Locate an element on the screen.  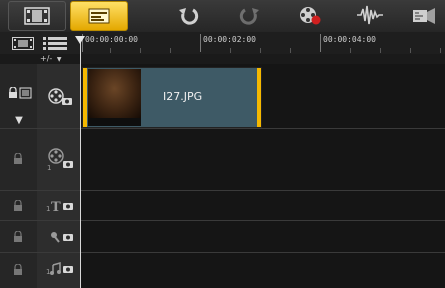
ruler-label-4s: 00:00:04:00 is located at coordinates (349, 39).